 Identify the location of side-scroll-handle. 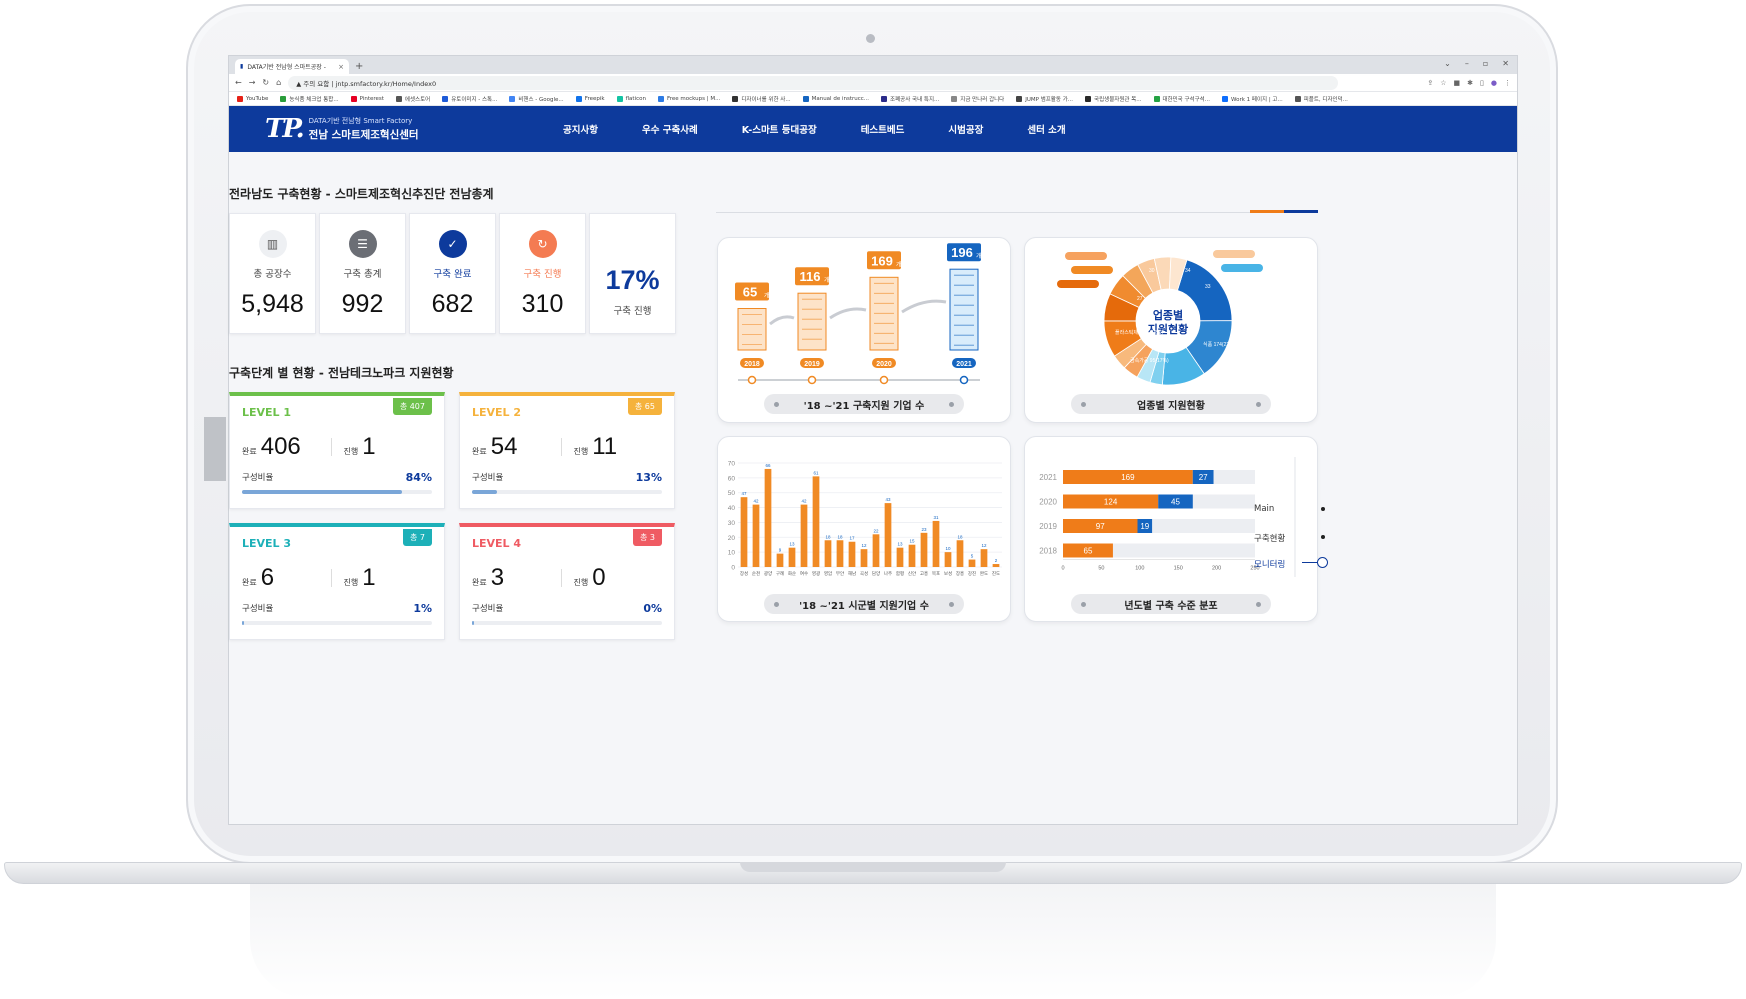
(215, 449).